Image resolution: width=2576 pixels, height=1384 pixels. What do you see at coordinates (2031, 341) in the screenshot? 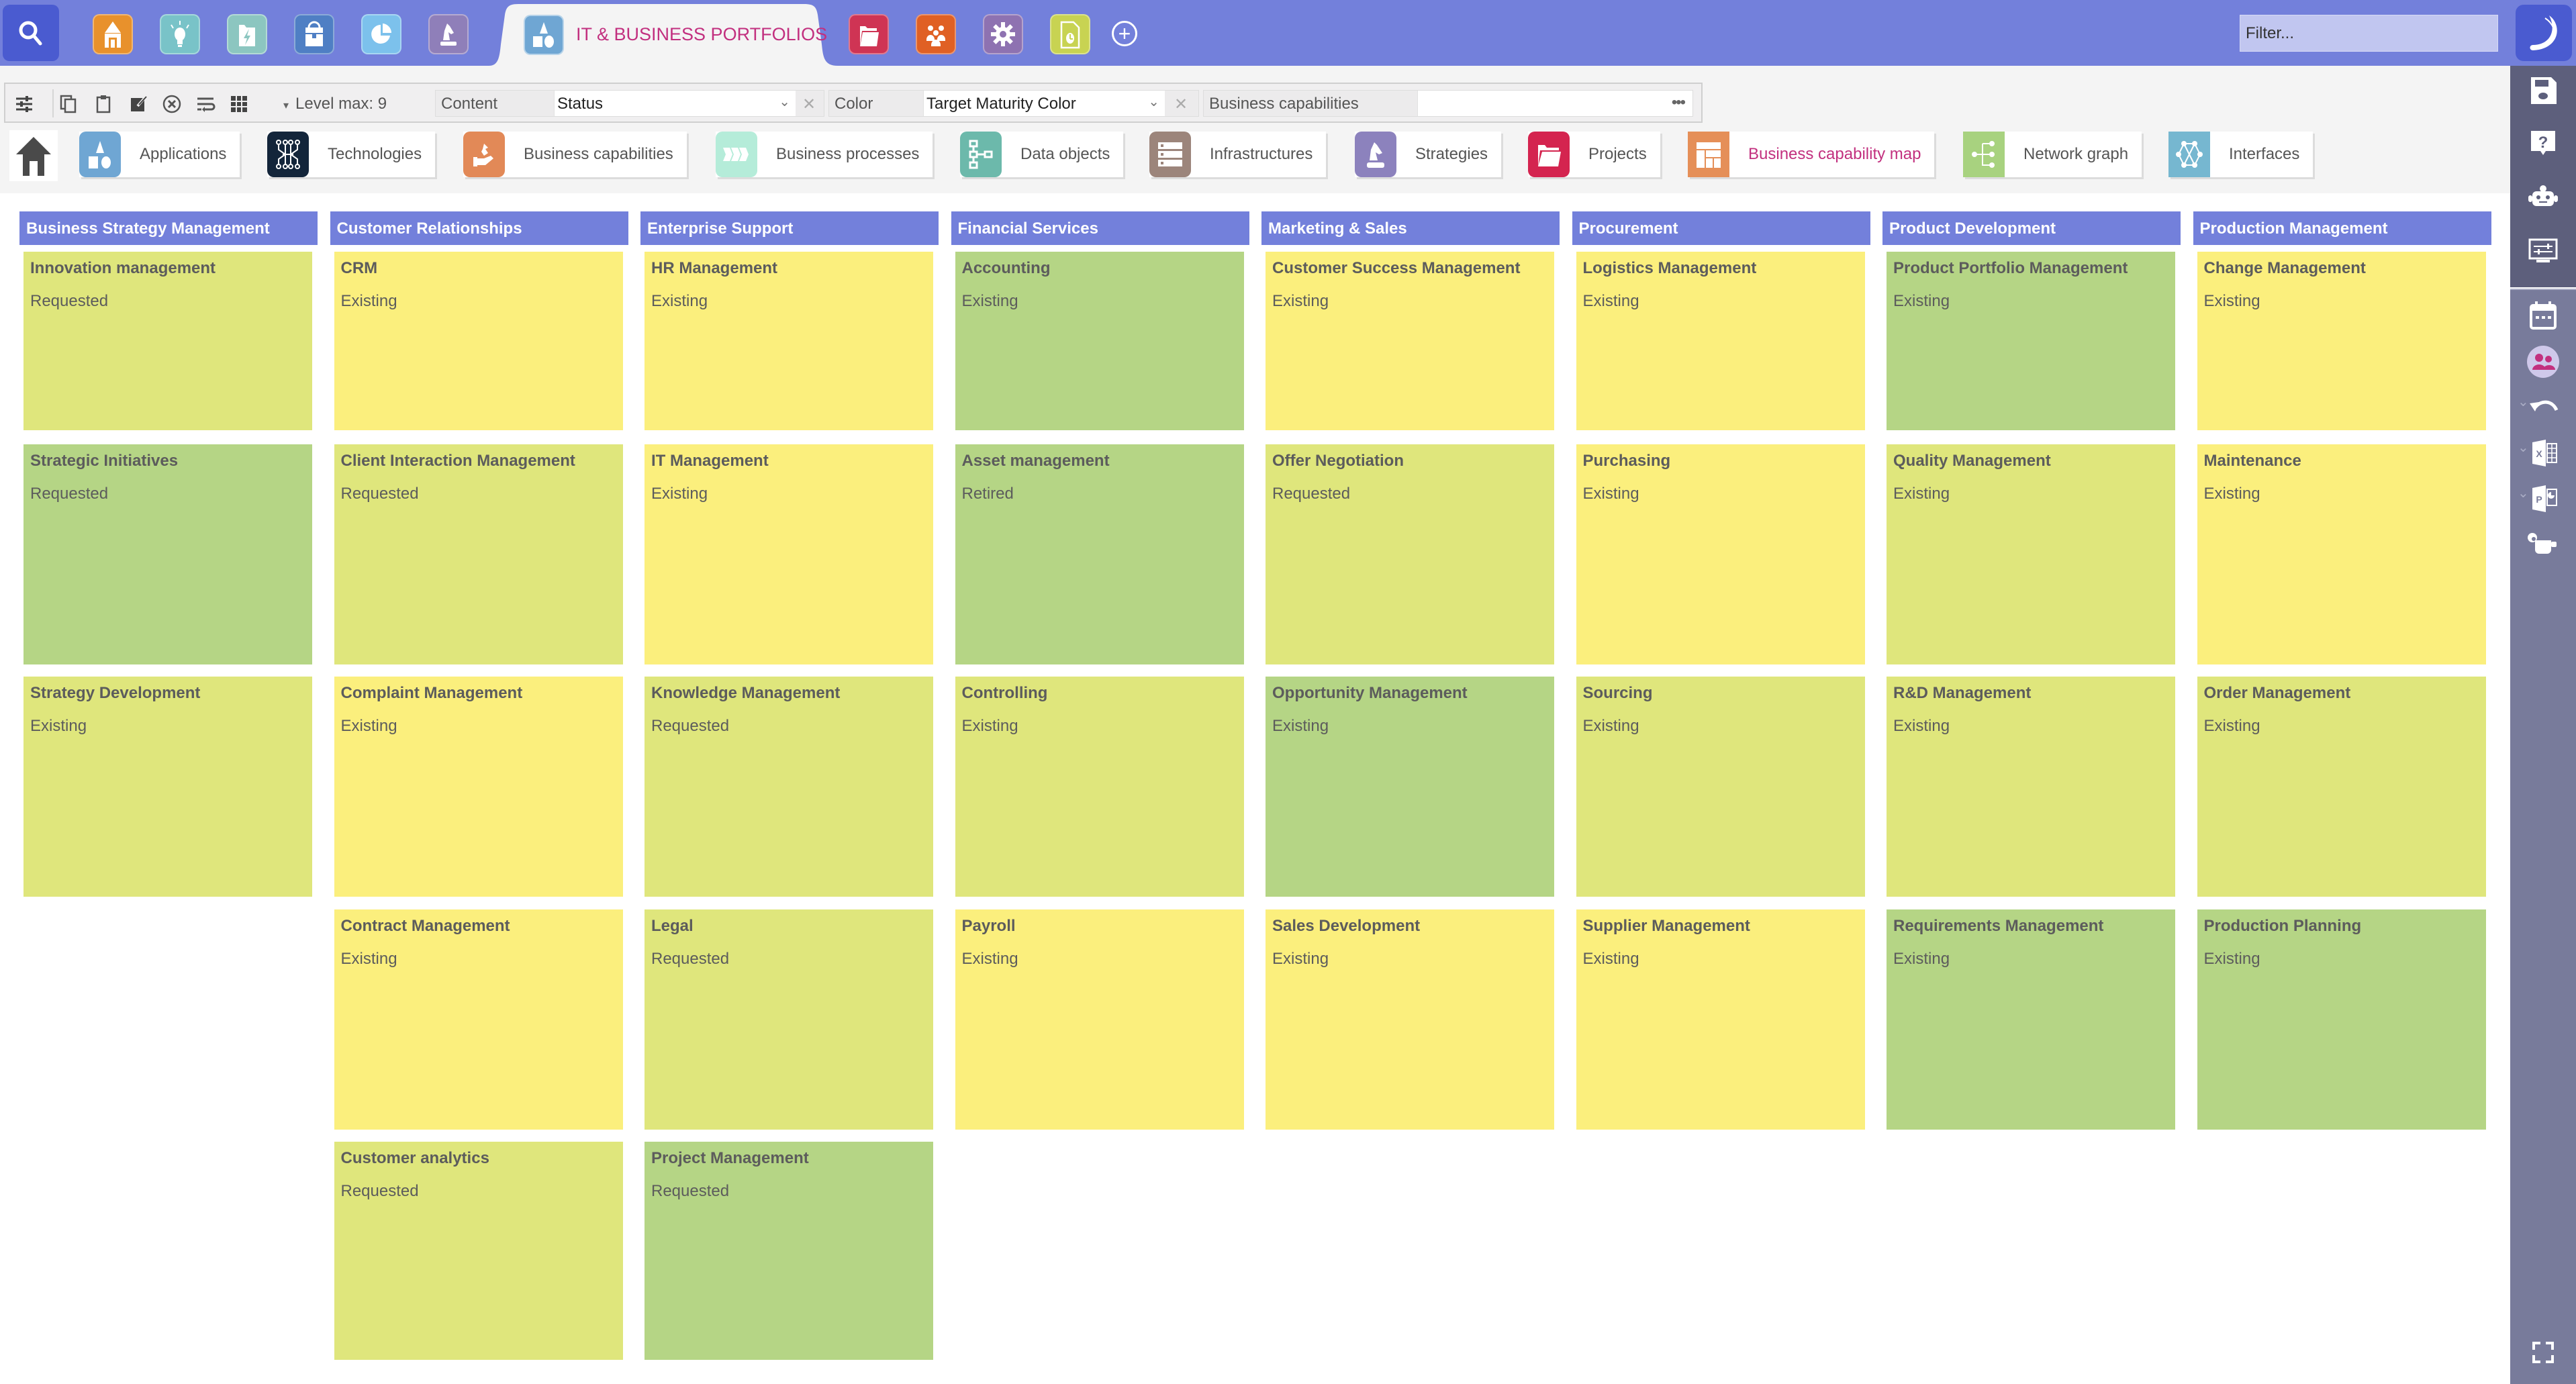
I see `capability-cell: Product Portfolio Management Existing` at bounding box center [2031, 341].